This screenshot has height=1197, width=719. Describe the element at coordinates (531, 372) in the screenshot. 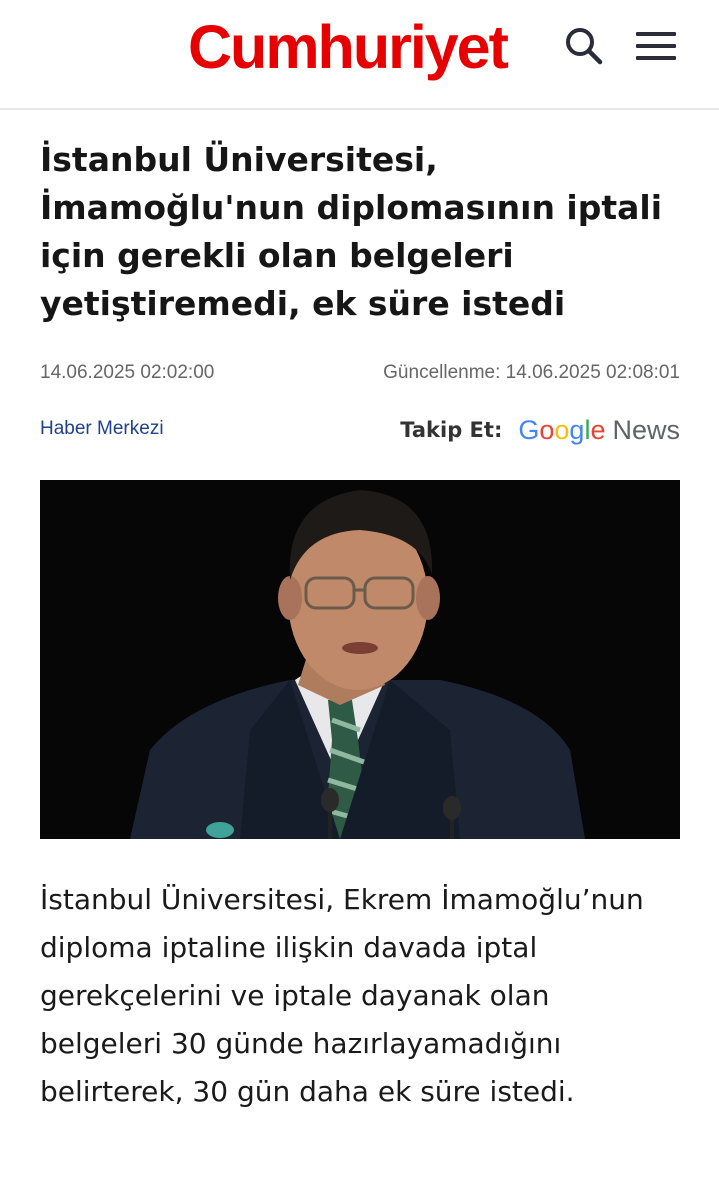

I see `updated-date: Güncellenme: 14.06.2025 02:08:01` at that location.